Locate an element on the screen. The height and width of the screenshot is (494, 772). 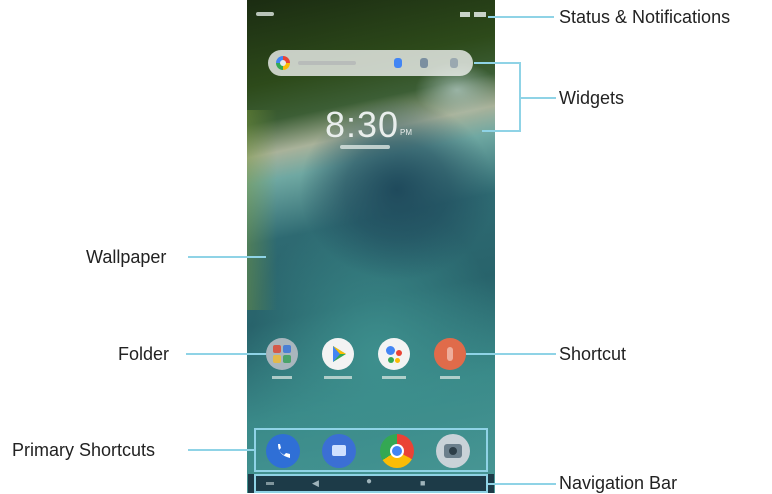
primary-shortcuts-box is located at coordinates (371, 450).